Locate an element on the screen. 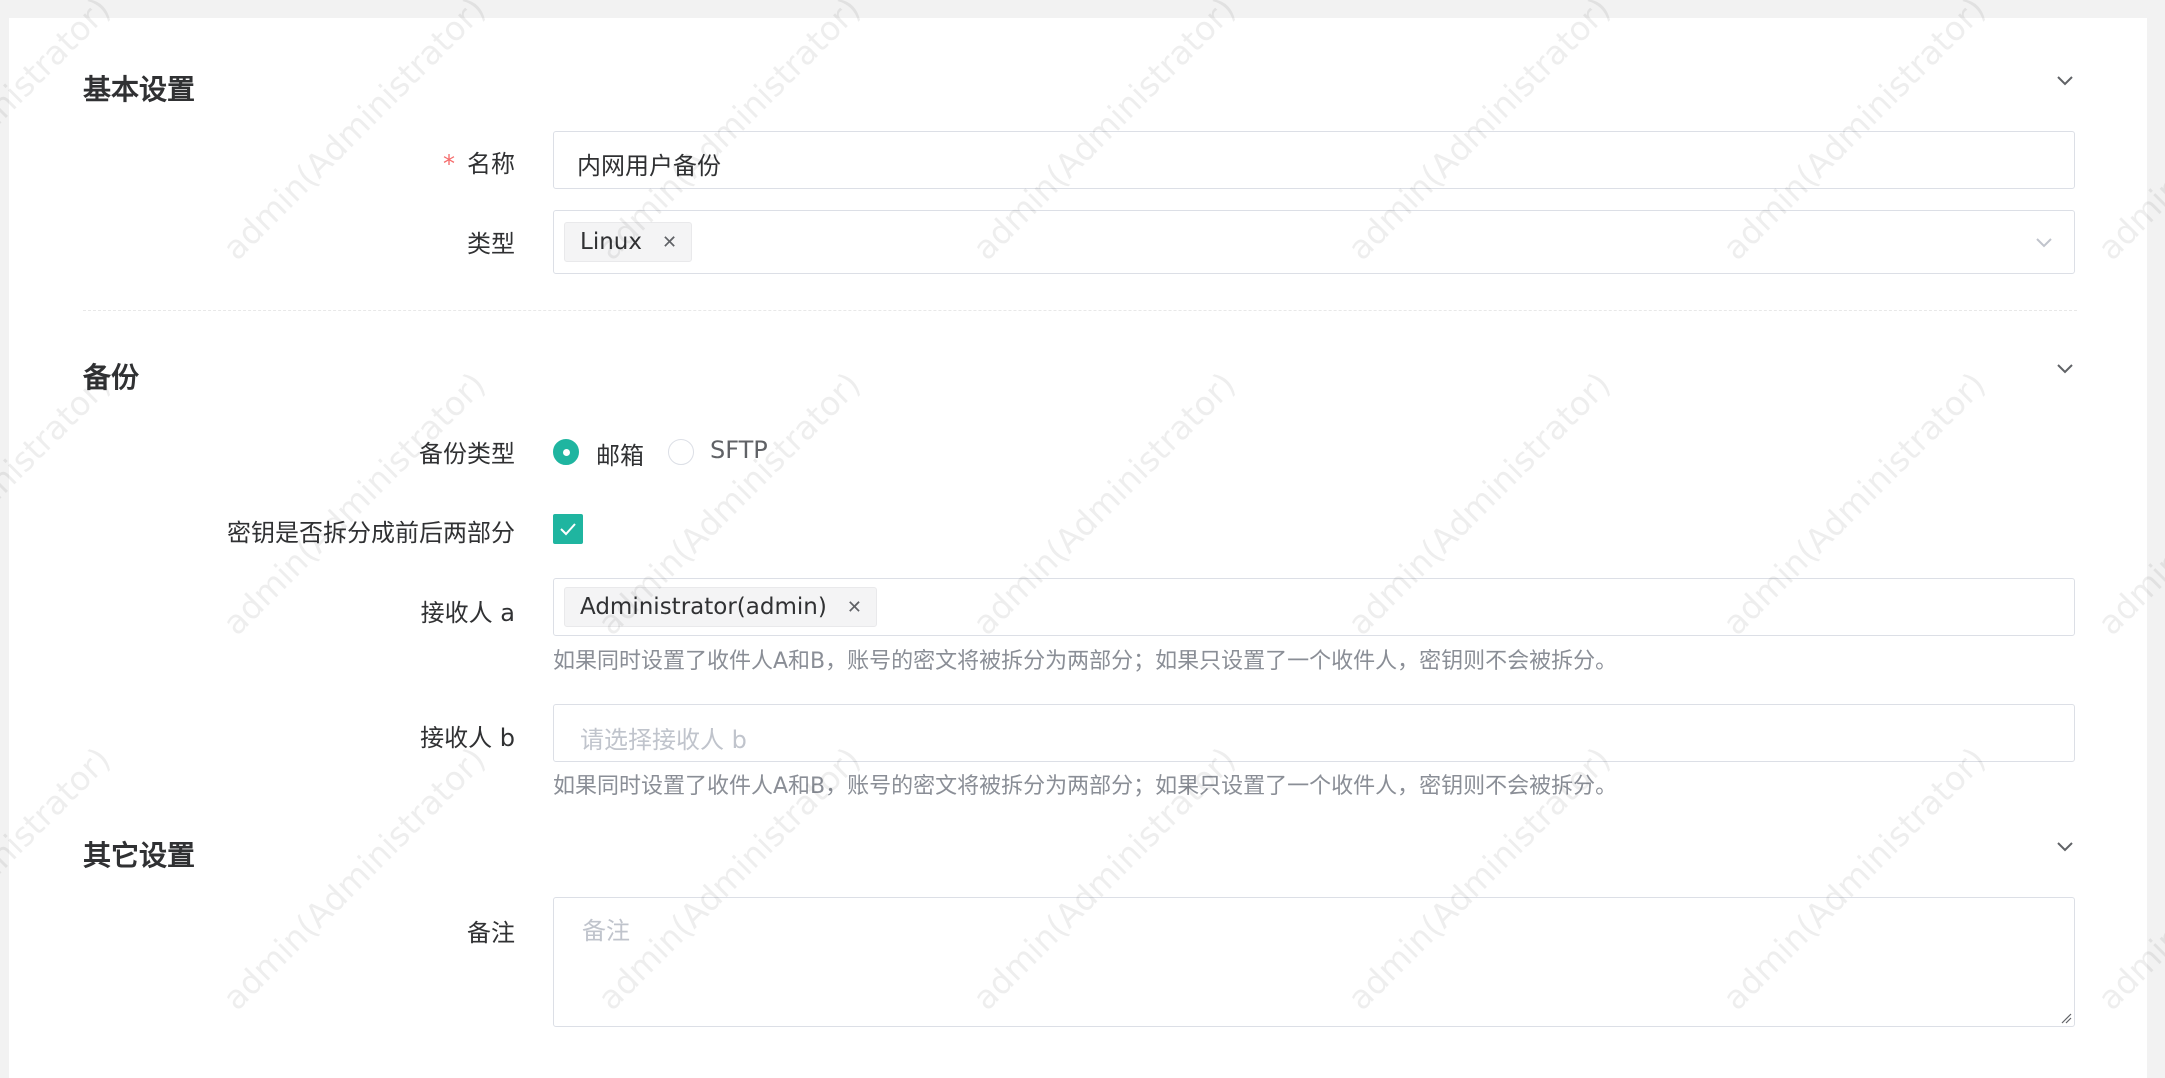  radio-sftp-label: SFTP is located at coordinates (739, 450).